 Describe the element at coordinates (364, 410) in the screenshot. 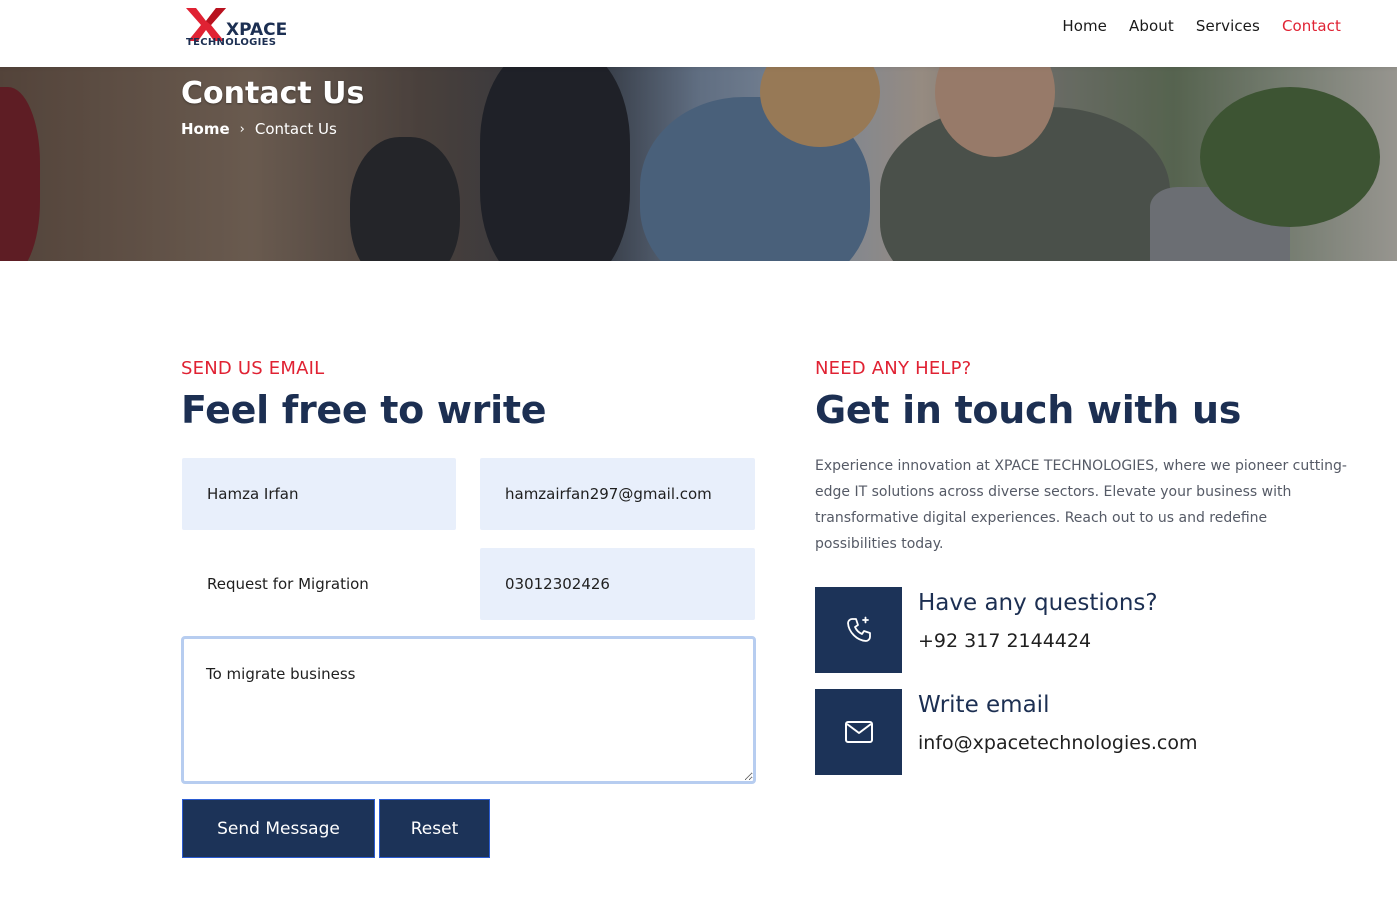

I see `form-heading: Feel free to write` at that location.